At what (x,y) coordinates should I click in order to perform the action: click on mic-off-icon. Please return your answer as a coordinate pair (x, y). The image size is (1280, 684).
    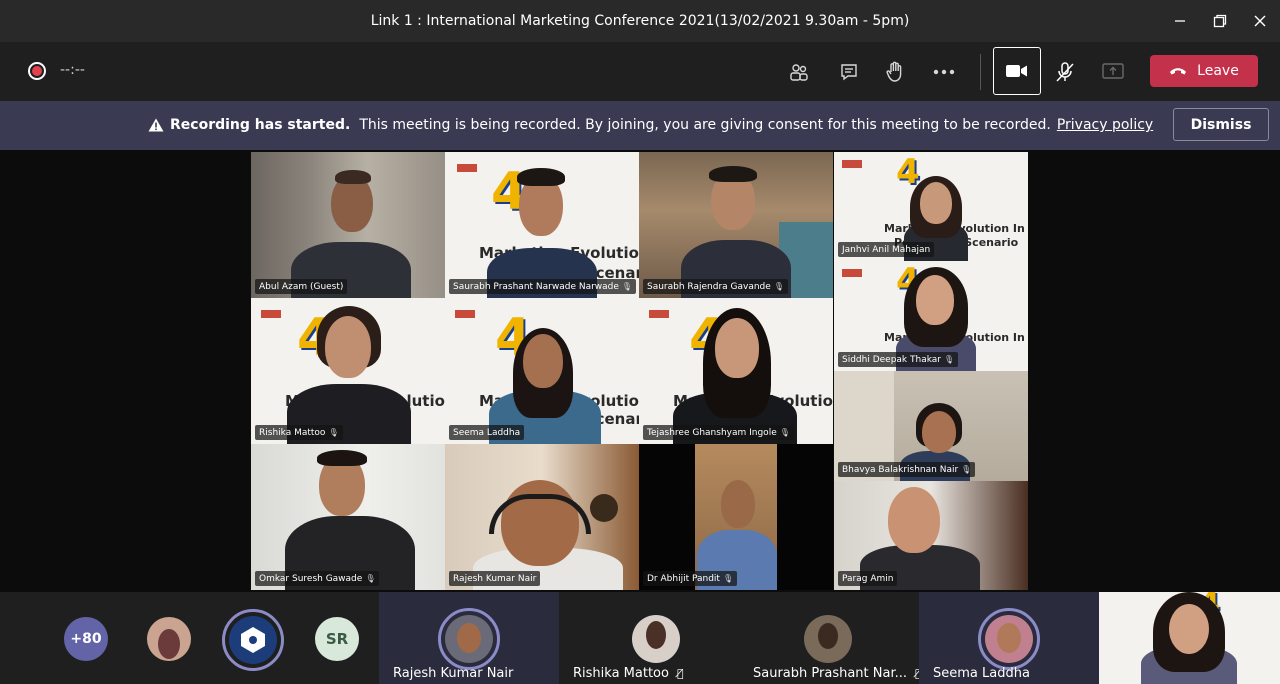
    Looking at the image, I should click on (1065, 72).